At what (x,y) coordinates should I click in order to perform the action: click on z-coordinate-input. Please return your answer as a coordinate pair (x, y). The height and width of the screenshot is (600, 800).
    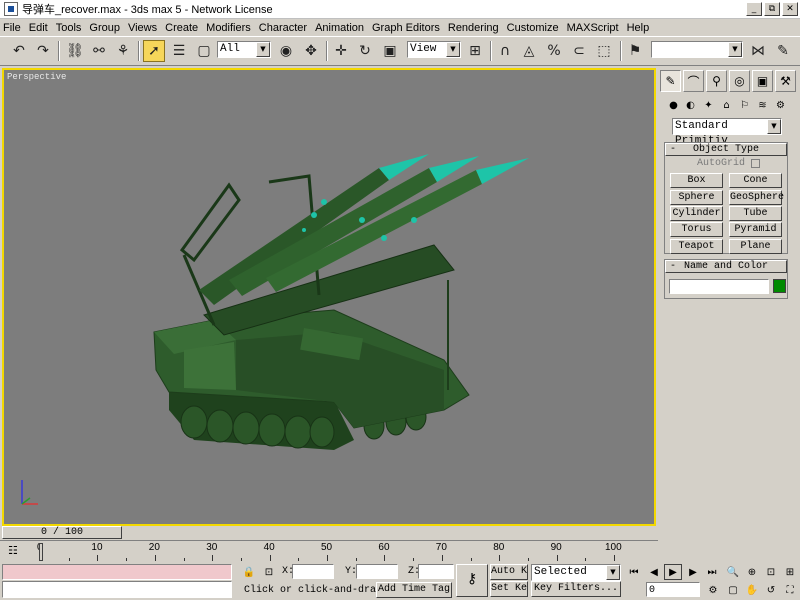
    Looking at the image, I should click on (436, 571).